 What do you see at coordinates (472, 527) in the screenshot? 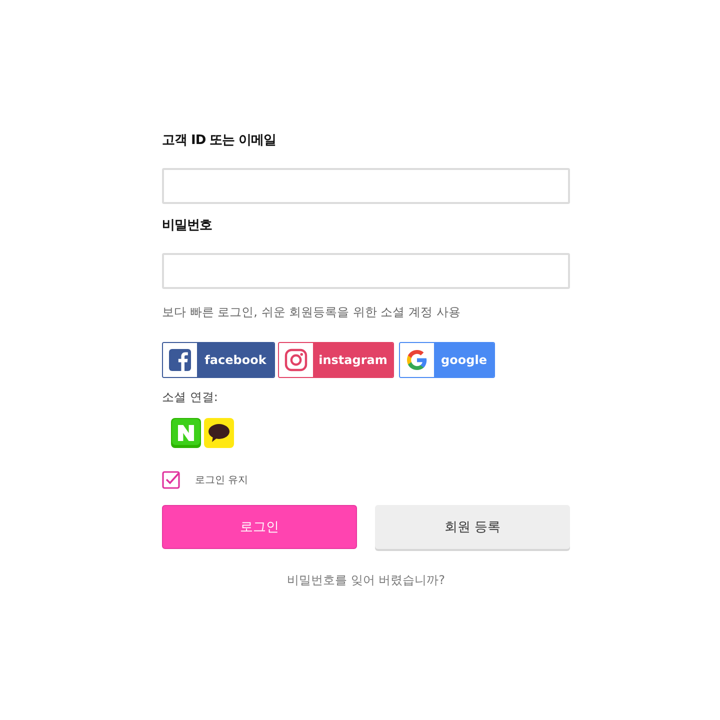
I see `register-button: 회원 등록` at bounding box center [472, 527].